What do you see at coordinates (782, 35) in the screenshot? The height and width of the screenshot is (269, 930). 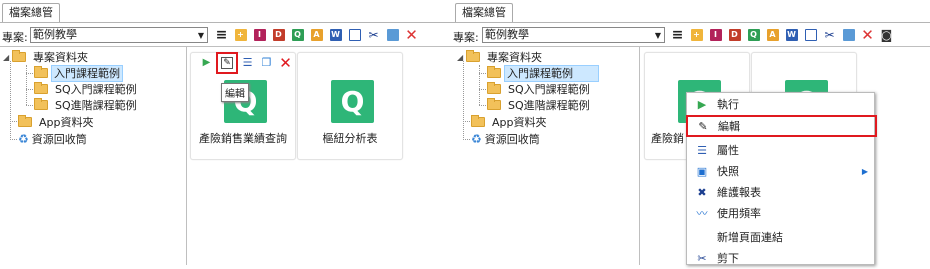 I see `toolbar: ≡ + I D Q A W ✂ ✕ ◙` at bounding box center [782, 35].